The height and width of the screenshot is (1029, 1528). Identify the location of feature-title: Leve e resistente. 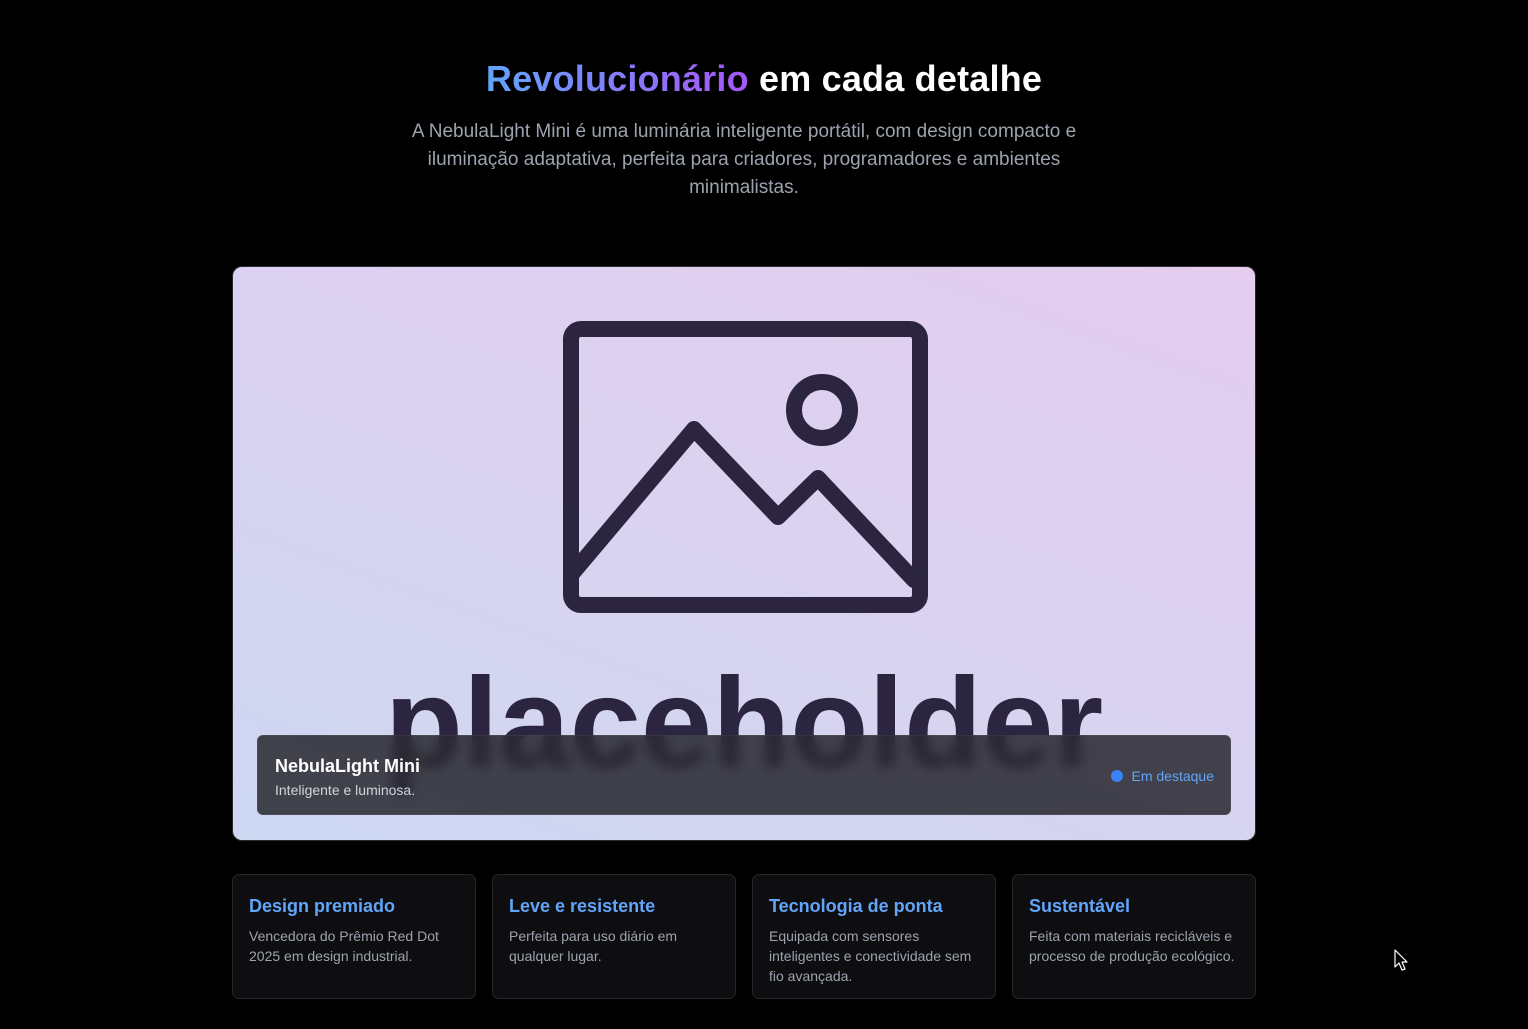
(582, 906).